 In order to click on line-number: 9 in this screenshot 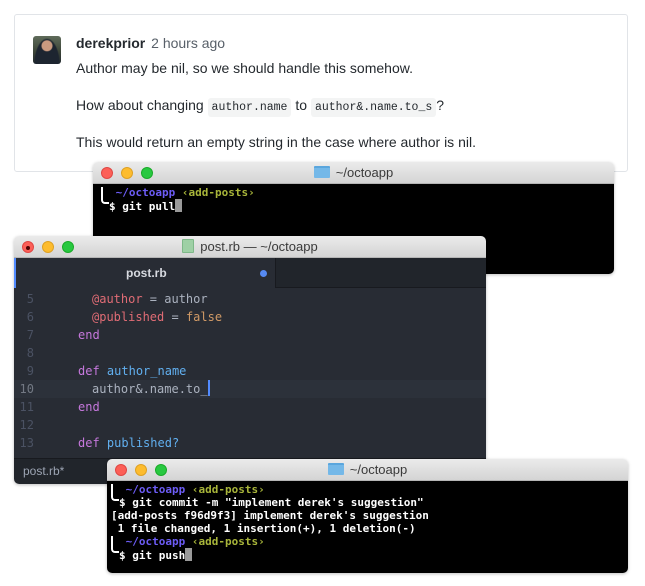, I will do `click(30, 371)`.